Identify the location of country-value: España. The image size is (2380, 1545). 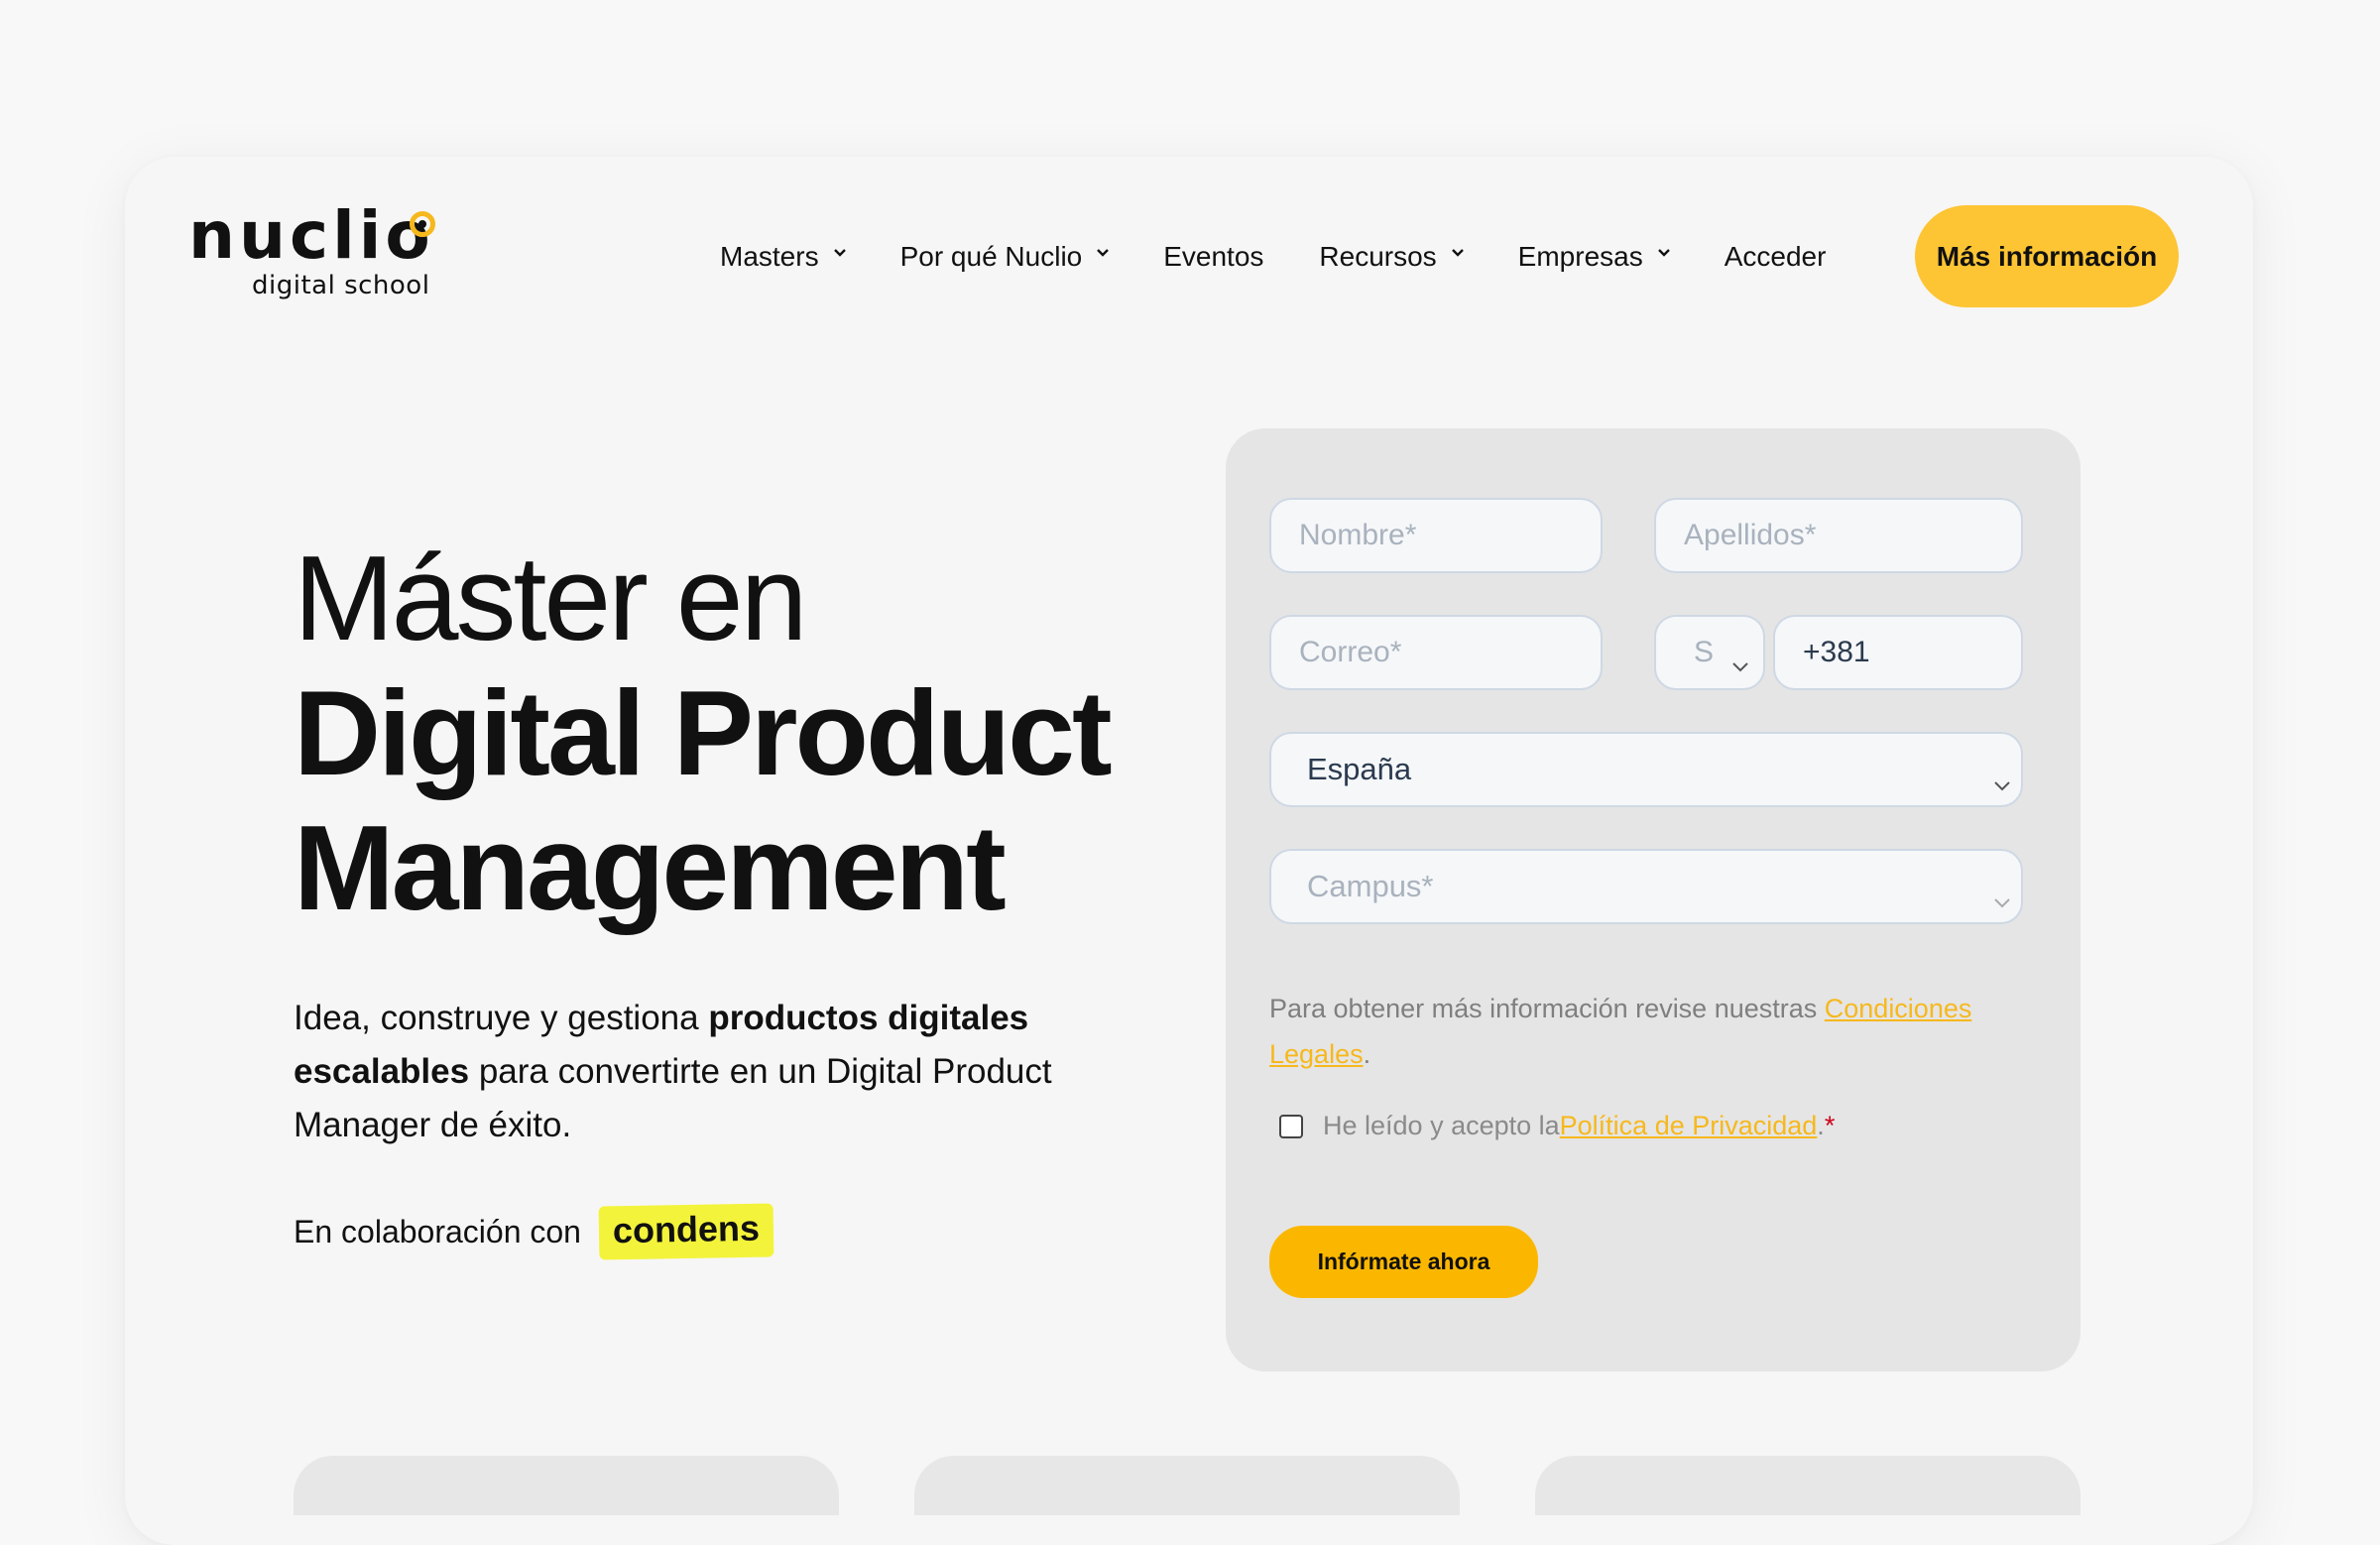
(1359, 769).